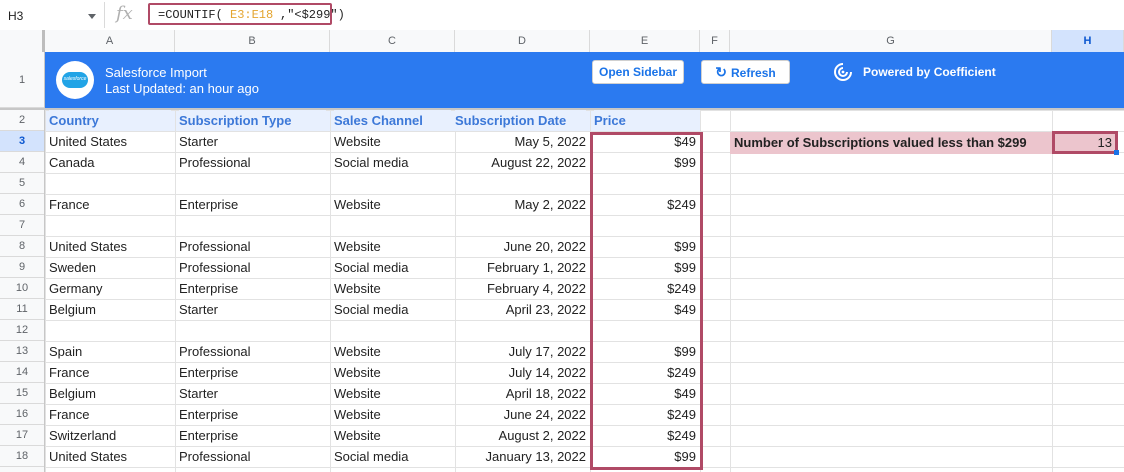 The image size is (1124, 472). What do you see at coordinates (520, 162) in the screenshot?
I see `table-cell: August 22, 2022` at bounding box center [520, 162].